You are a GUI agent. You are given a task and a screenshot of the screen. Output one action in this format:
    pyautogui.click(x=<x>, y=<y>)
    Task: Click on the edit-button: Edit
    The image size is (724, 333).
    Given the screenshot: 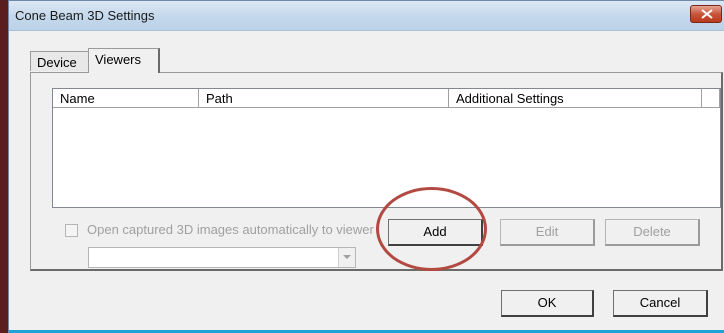 What is the action you would take?
    pyautogui.click(x=547, y=232)
    